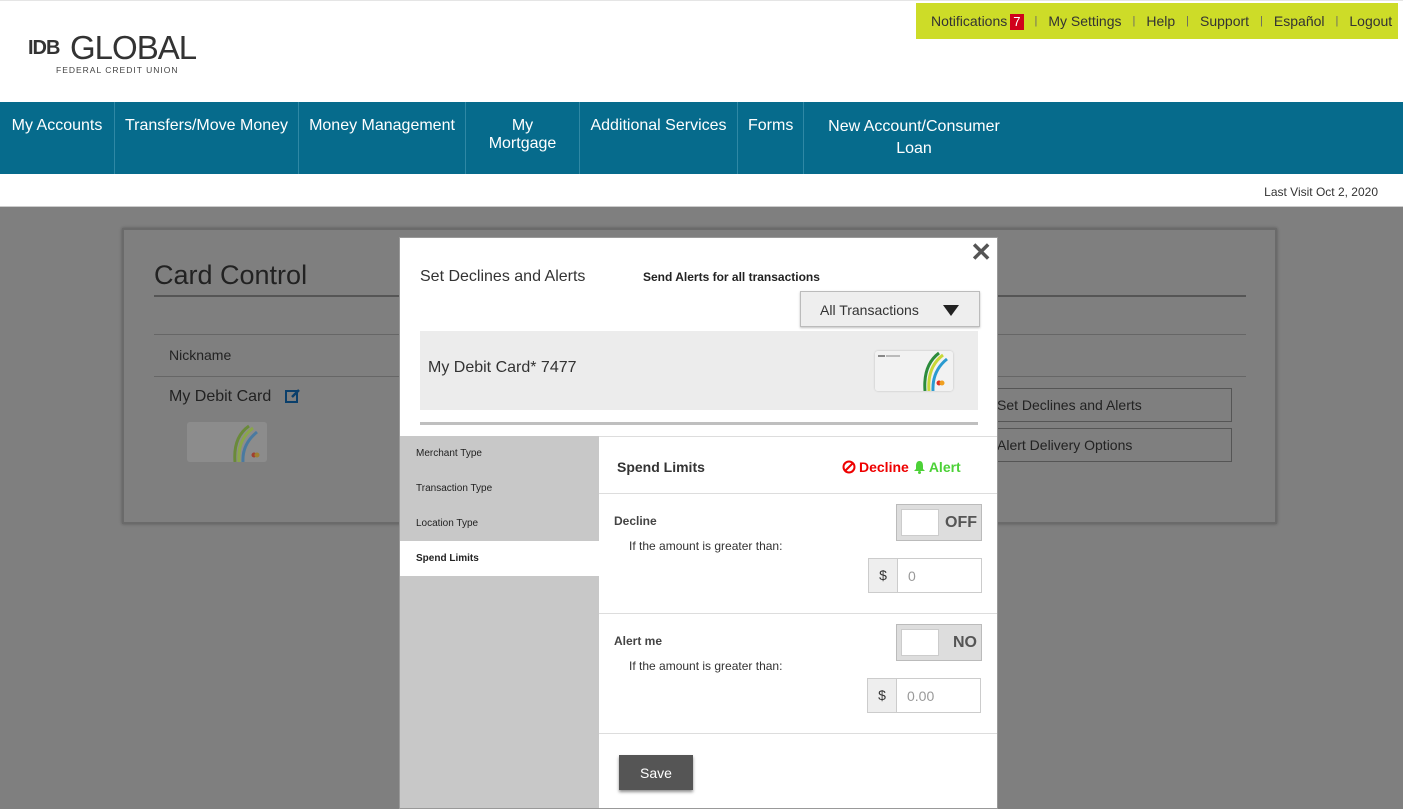 The width and height of the screenshot is (1403, 809). I want to click on toggle-state: NO, so click(965, 642).